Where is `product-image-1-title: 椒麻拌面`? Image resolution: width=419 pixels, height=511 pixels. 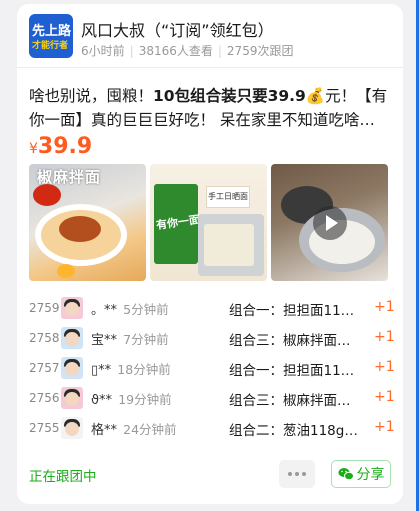
product-image-1-title: 椒麻拌面 is located at coordinates (69, 177).